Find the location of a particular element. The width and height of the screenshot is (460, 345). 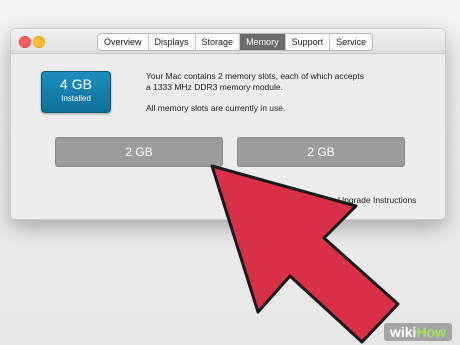

wikihow-watermark: wikiHow is located at coordinates (417, 332).